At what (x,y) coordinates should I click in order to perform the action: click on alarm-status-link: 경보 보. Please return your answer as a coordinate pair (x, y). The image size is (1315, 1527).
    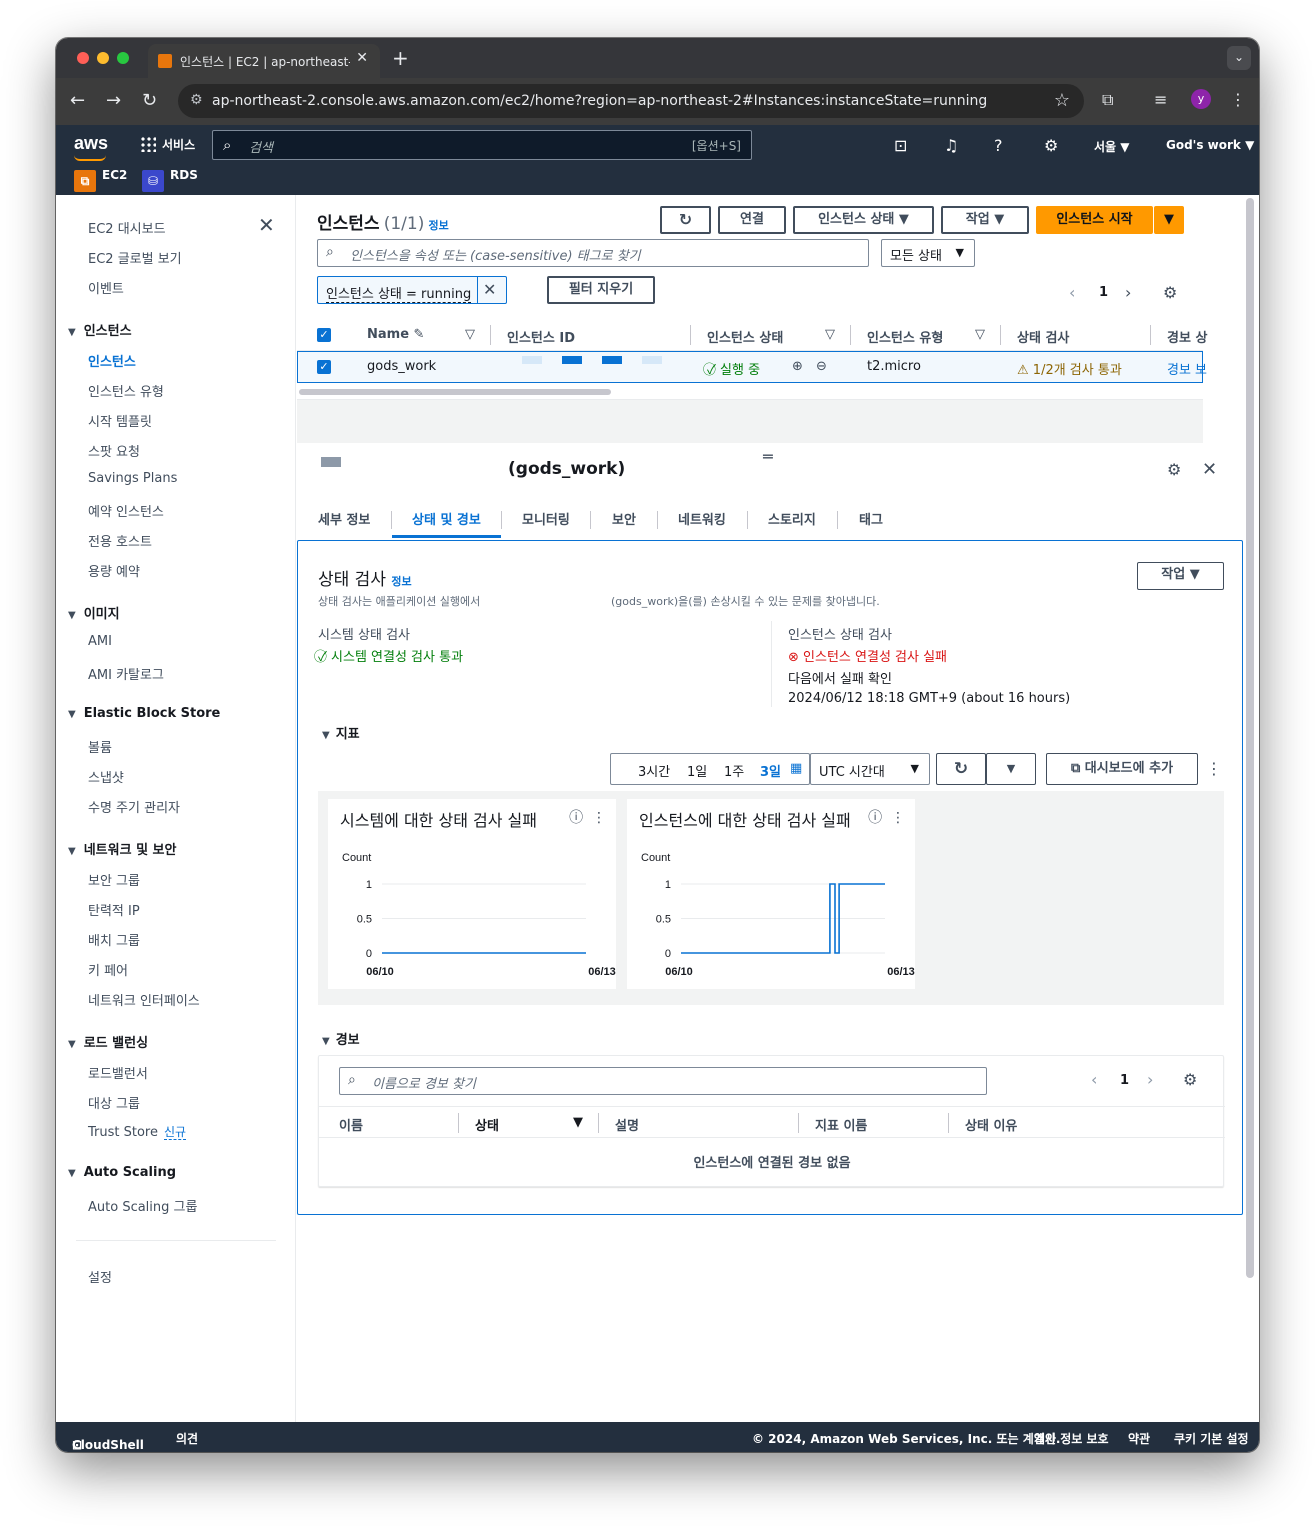
    Looking at the image, I should click on (1187, 368).